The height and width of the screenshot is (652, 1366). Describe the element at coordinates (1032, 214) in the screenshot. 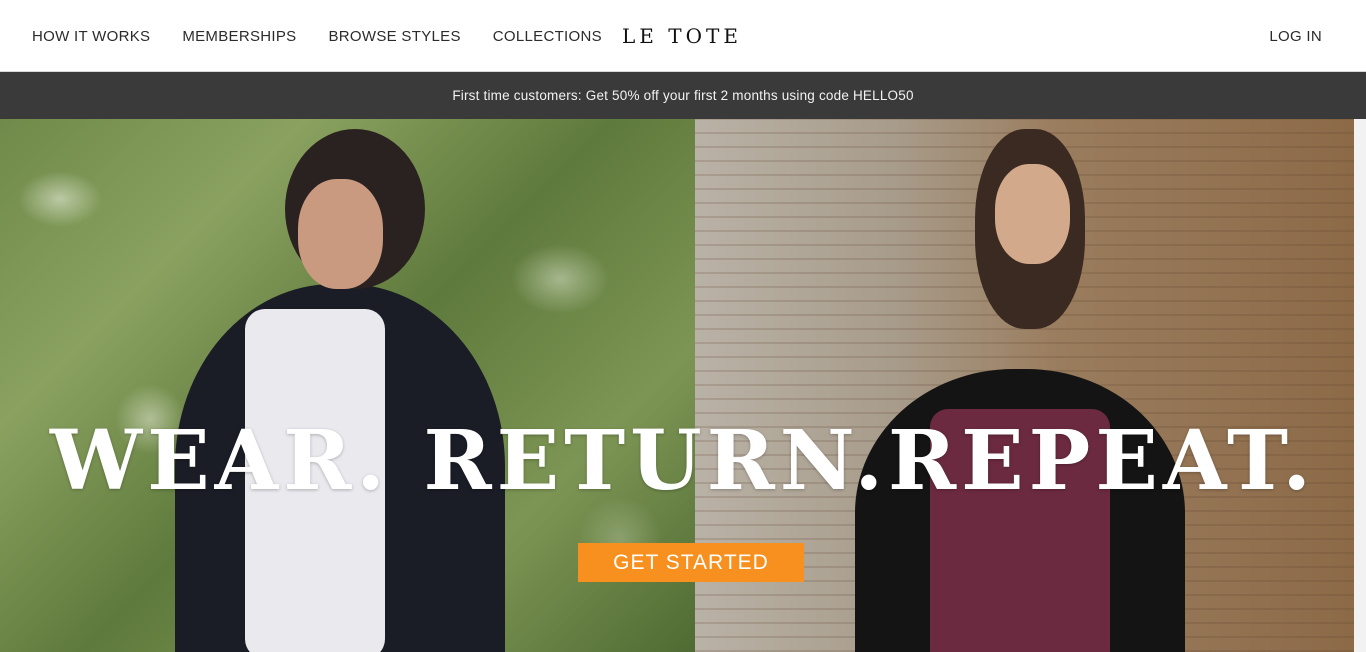

I see `model-right-face` at that location.